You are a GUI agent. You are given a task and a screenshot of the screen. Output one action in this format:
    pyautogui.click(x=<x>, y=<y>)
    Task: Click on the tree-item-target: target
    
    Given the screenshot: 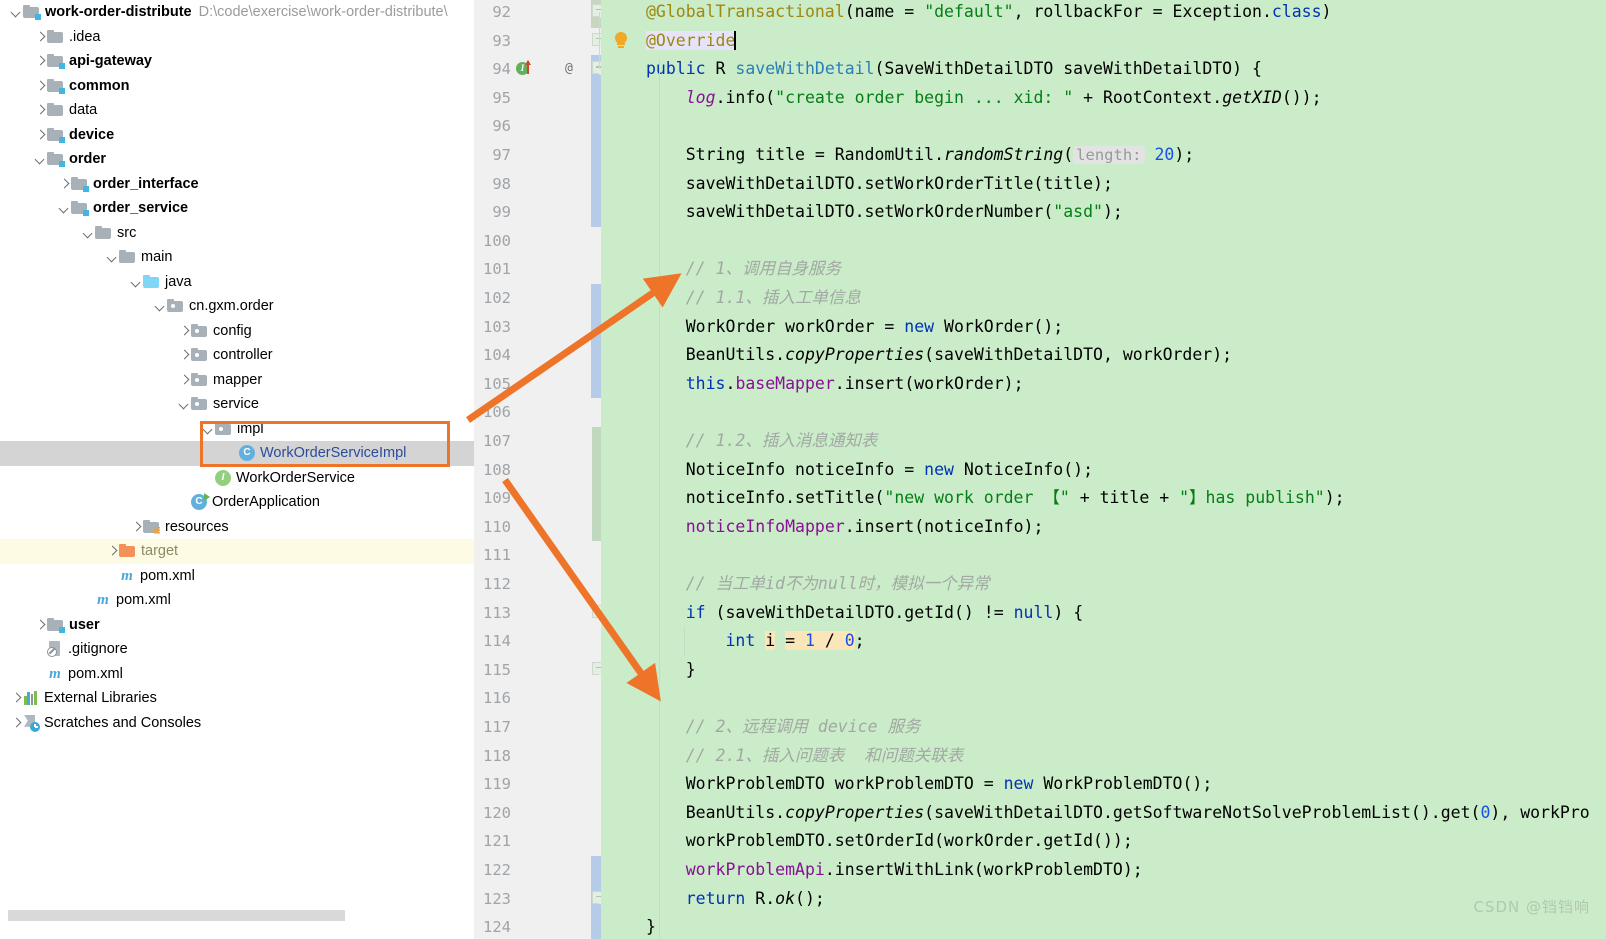 What is the action you would take?
    pyautogui.click(x=237, y=551)
    